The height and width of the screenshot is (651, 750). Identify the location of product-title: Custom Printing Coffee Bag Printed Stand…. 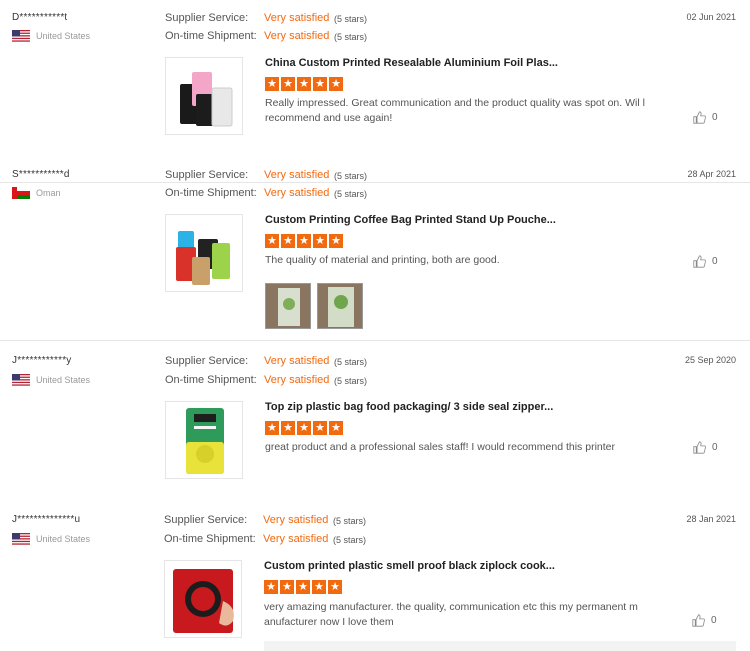
(410, 220).